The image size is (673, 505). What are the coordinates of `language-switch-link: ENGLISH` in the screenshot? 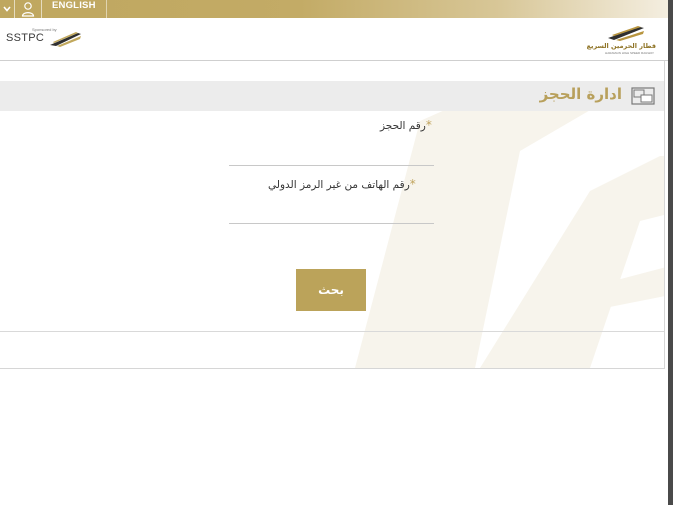 It's located at (74, 9).